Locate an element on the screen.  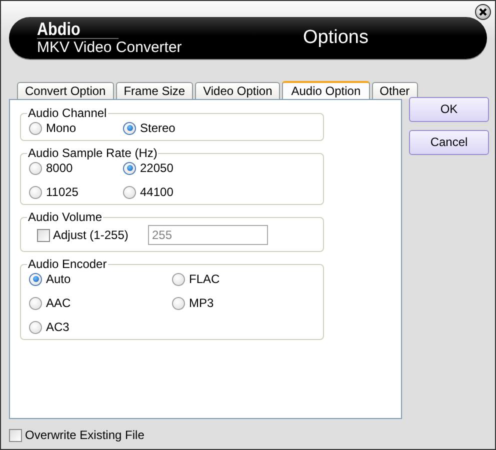
radio-label: MP3 is located at coordinates (201, 303).